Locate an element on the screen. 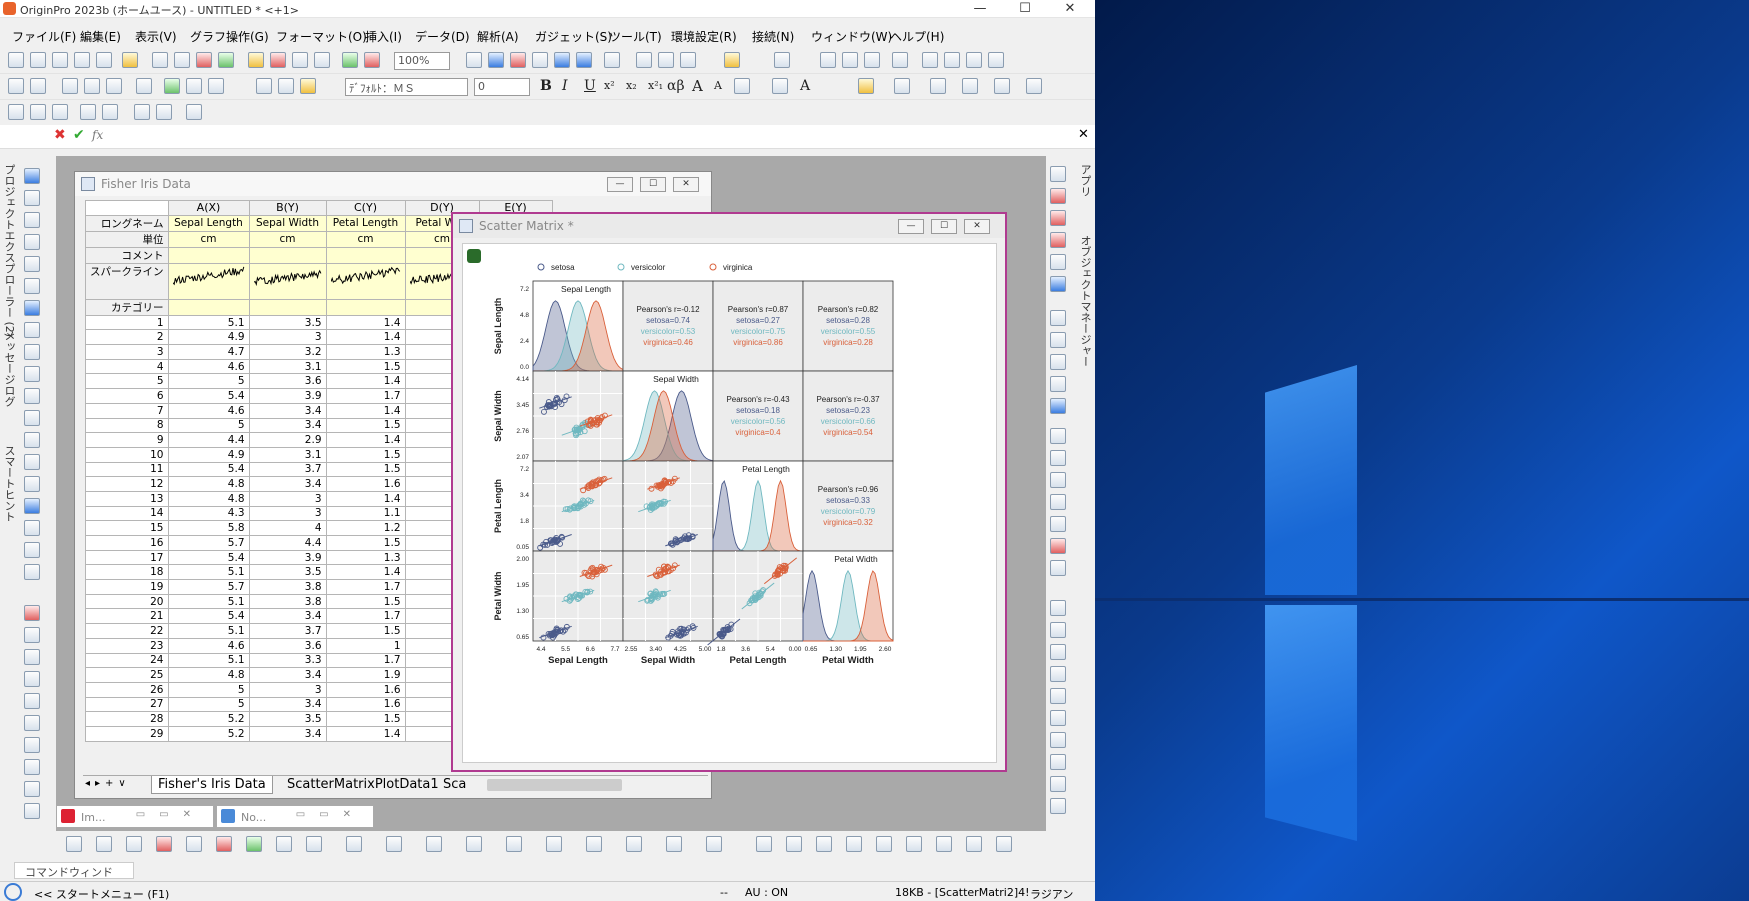  row-number: 14 is located at coordinates (127, 513).